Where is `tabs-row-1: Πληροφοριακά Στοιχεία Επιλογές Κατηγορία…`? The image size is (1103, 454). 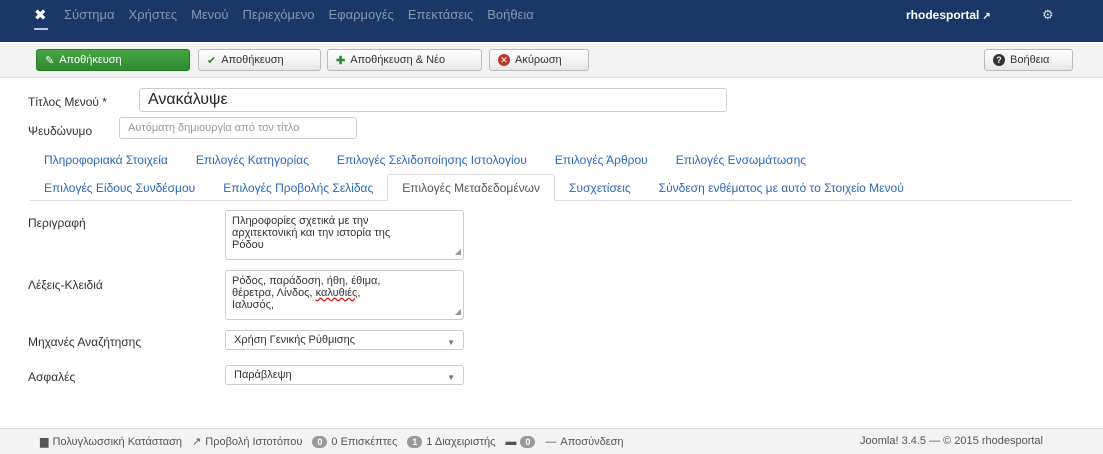 tabs-row-1: Πληροφοριακά Στοιχεία Επιλογές Κατηγορία… is located at coordinates (425, 159).